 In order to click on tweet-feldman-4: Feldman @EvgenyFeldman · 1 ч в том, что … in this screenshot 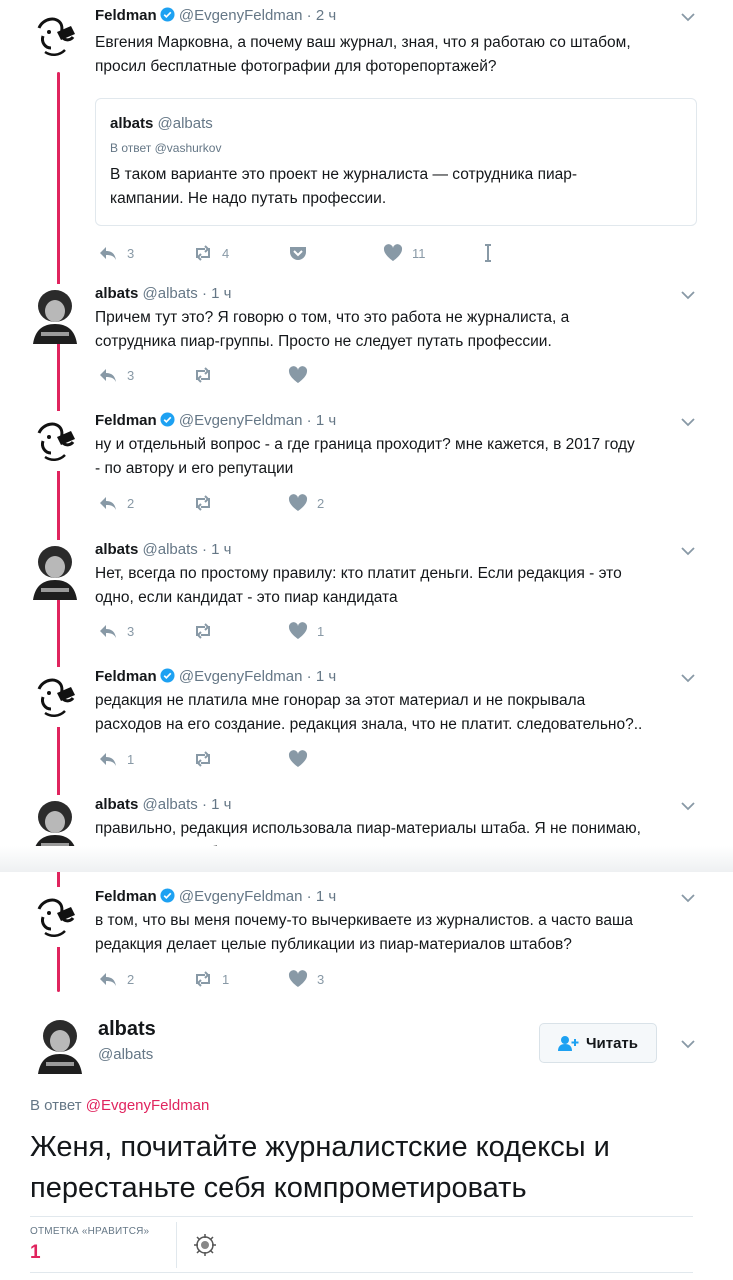, I will do `click(366, 942)`.